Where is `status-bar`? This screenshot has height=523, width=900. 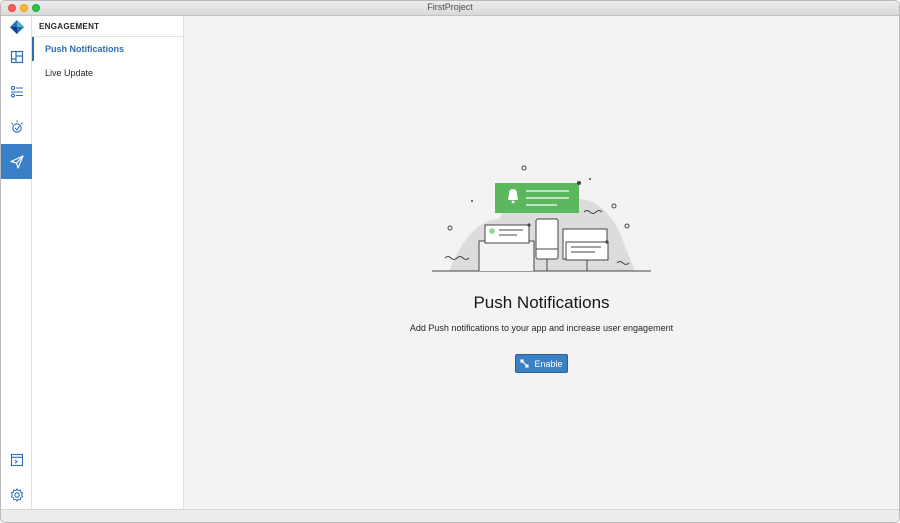 status-bar is located at coordinates (450, 515).